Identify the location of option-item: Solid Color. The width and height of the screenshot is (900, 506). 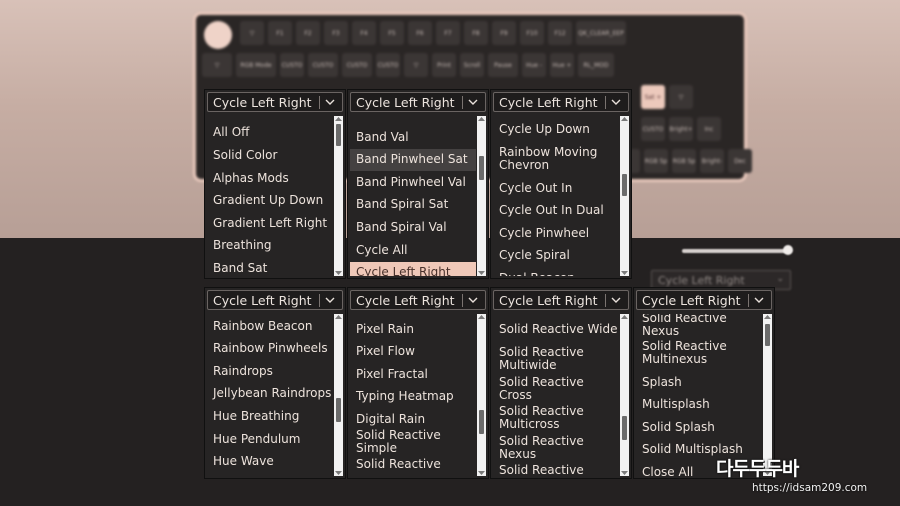
(270, 156).